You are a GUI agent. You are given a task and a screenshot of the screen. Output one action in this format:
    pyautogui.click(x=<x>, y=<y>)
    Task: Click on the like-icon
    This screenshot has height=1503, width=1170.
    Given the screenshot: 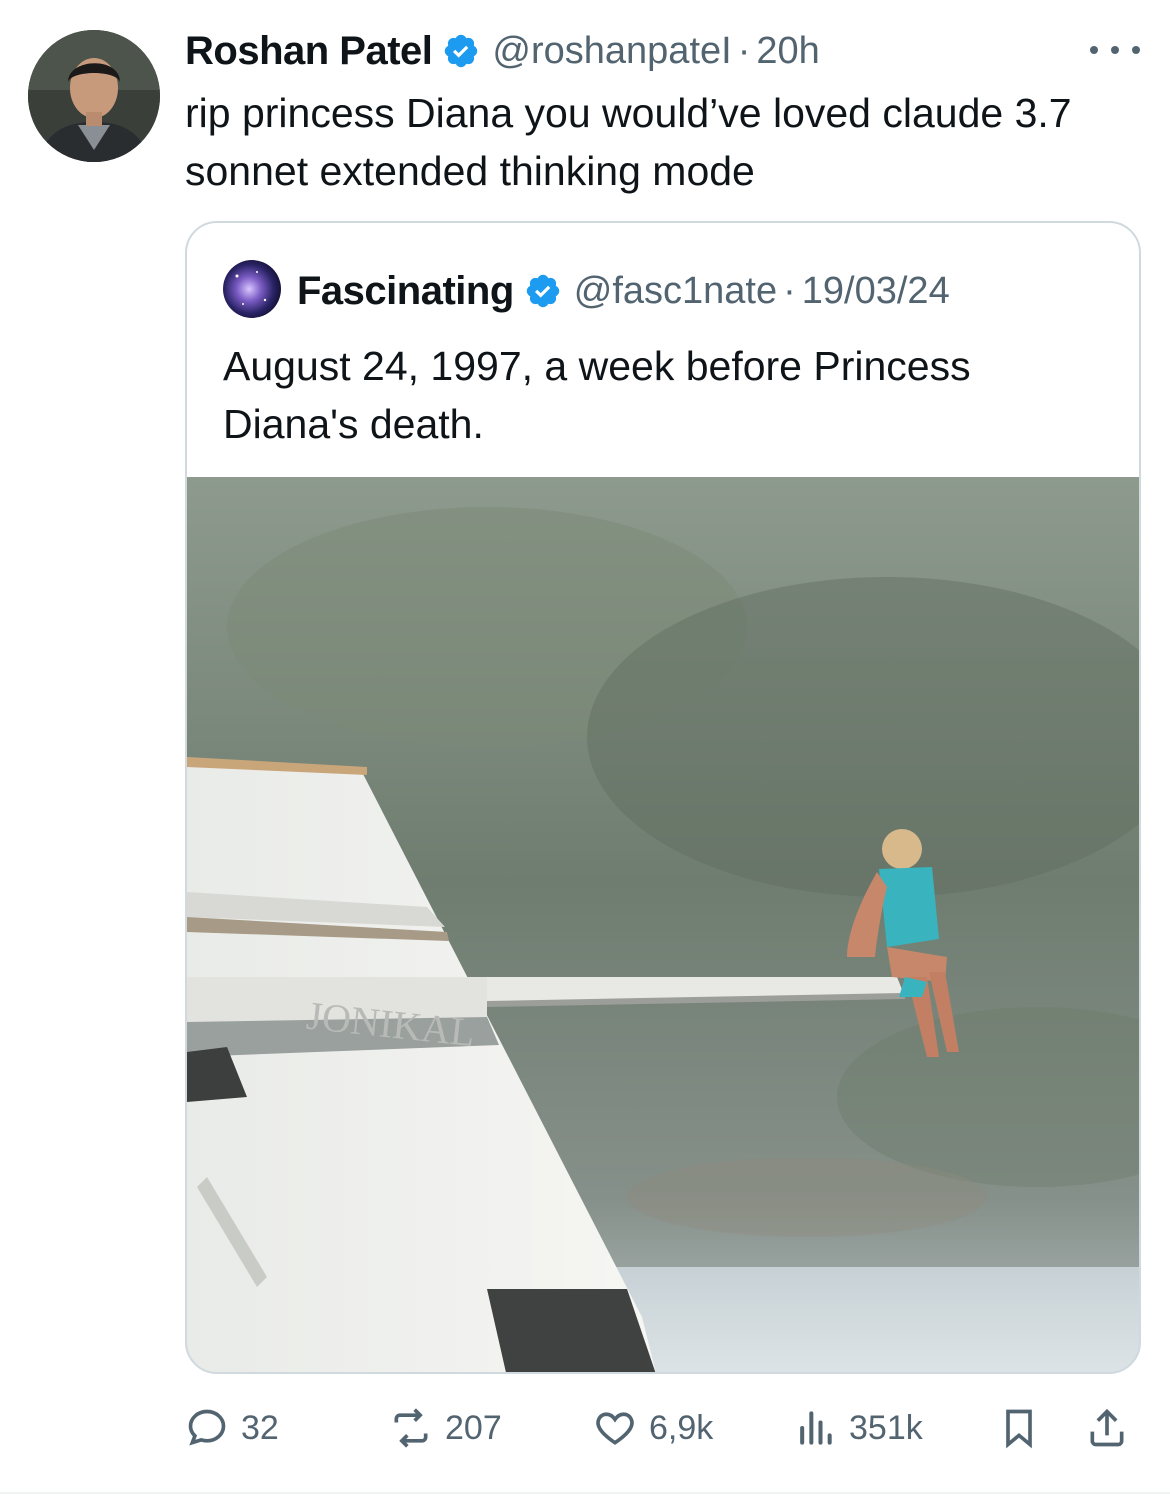 What is the action you would take?
    pyautogui.click(x=615, y=1428)
    